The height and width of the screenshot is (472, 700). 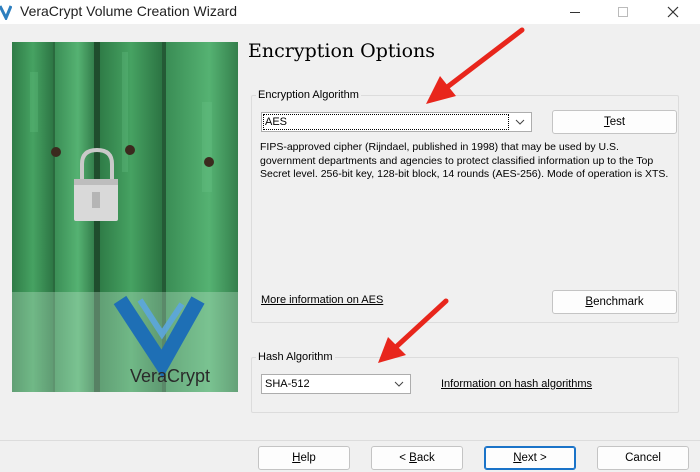 I want to click on hash-algorithm-label: Hash Algorithm, so click(x=295, y=357).